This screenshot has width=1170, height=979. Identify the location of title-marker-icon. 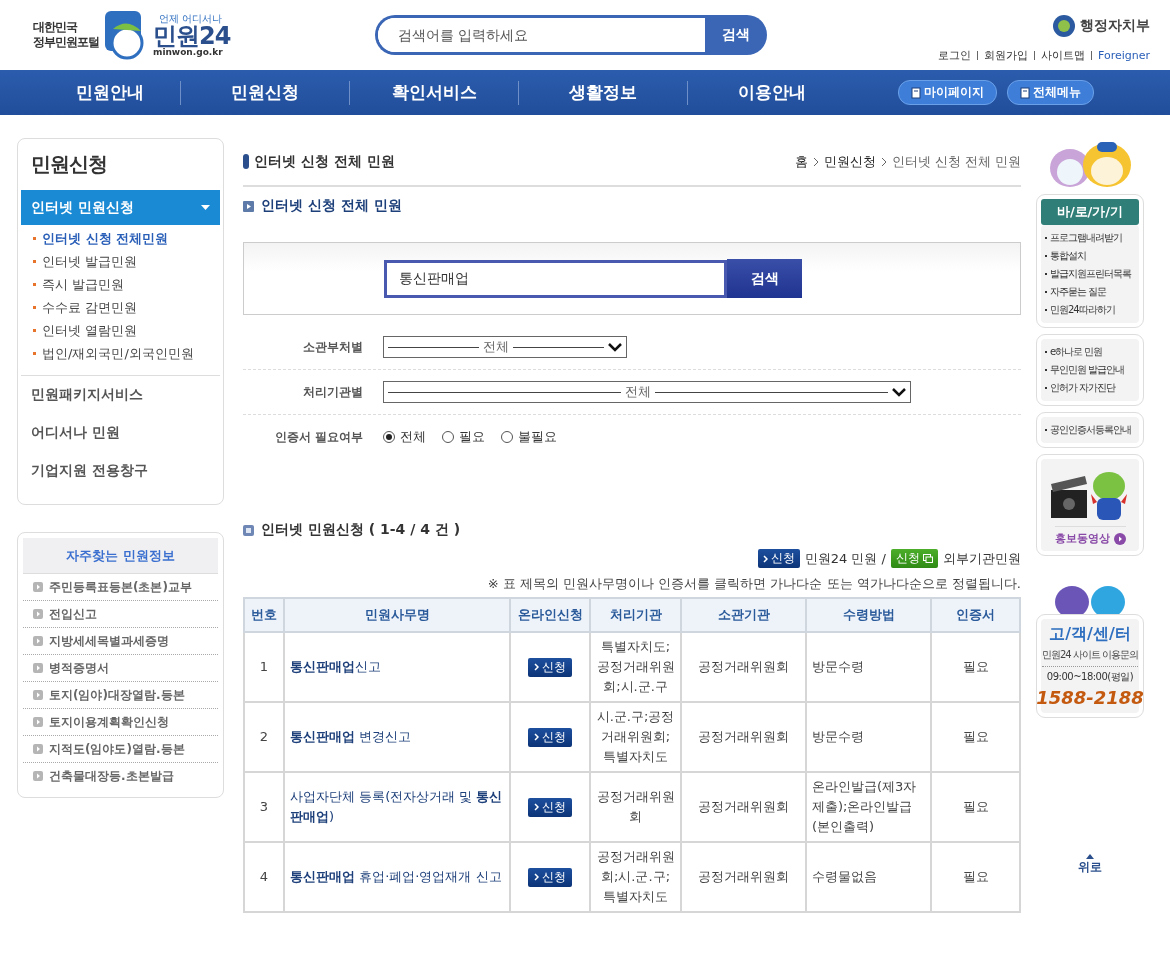
(246, 161).